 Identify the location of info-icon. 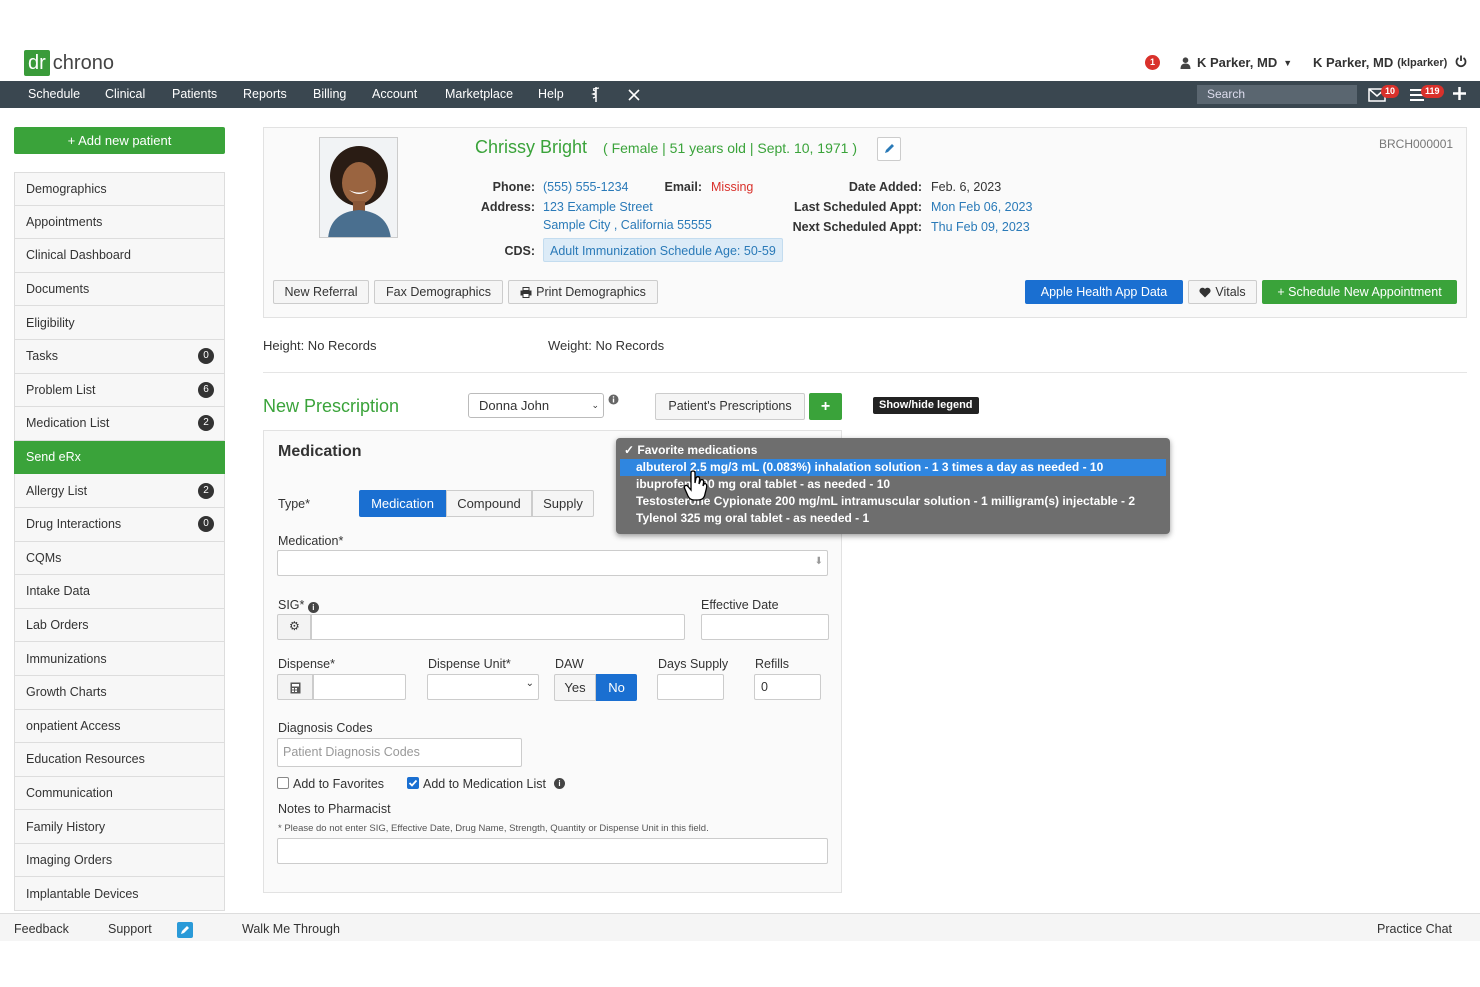
(613, 399).